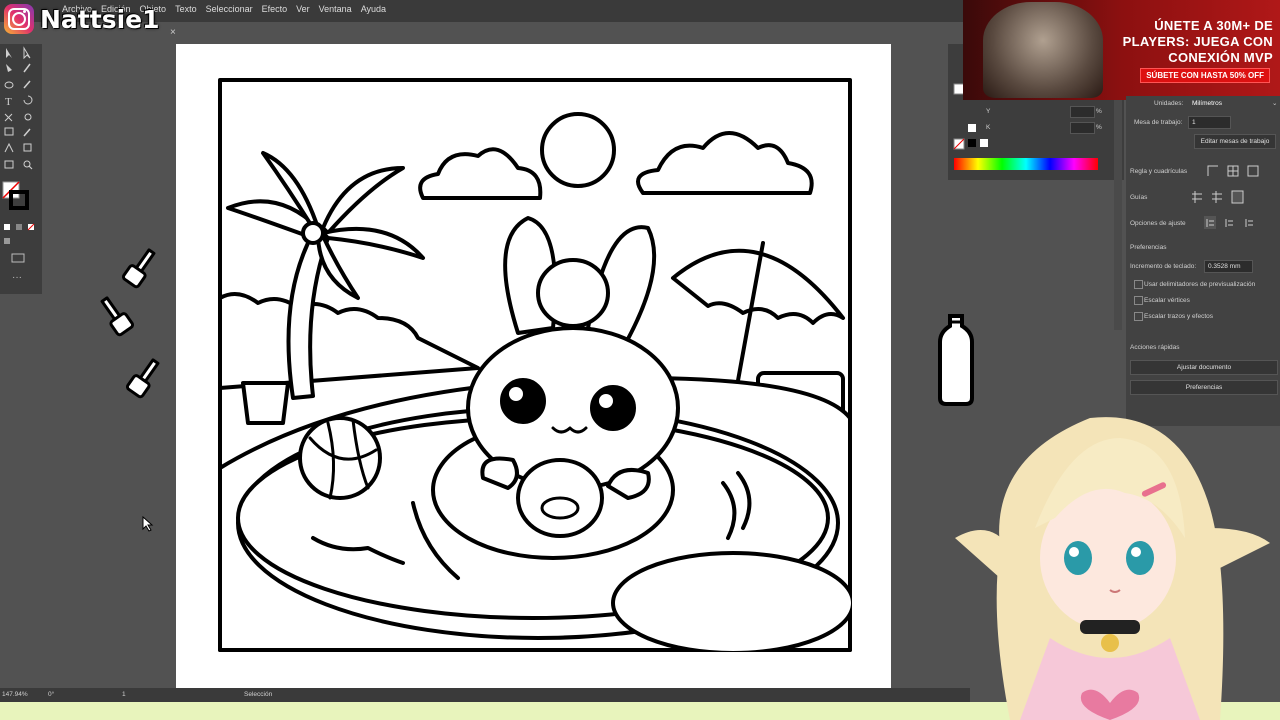  I want to click on coconut-icon, so click(313, 233).